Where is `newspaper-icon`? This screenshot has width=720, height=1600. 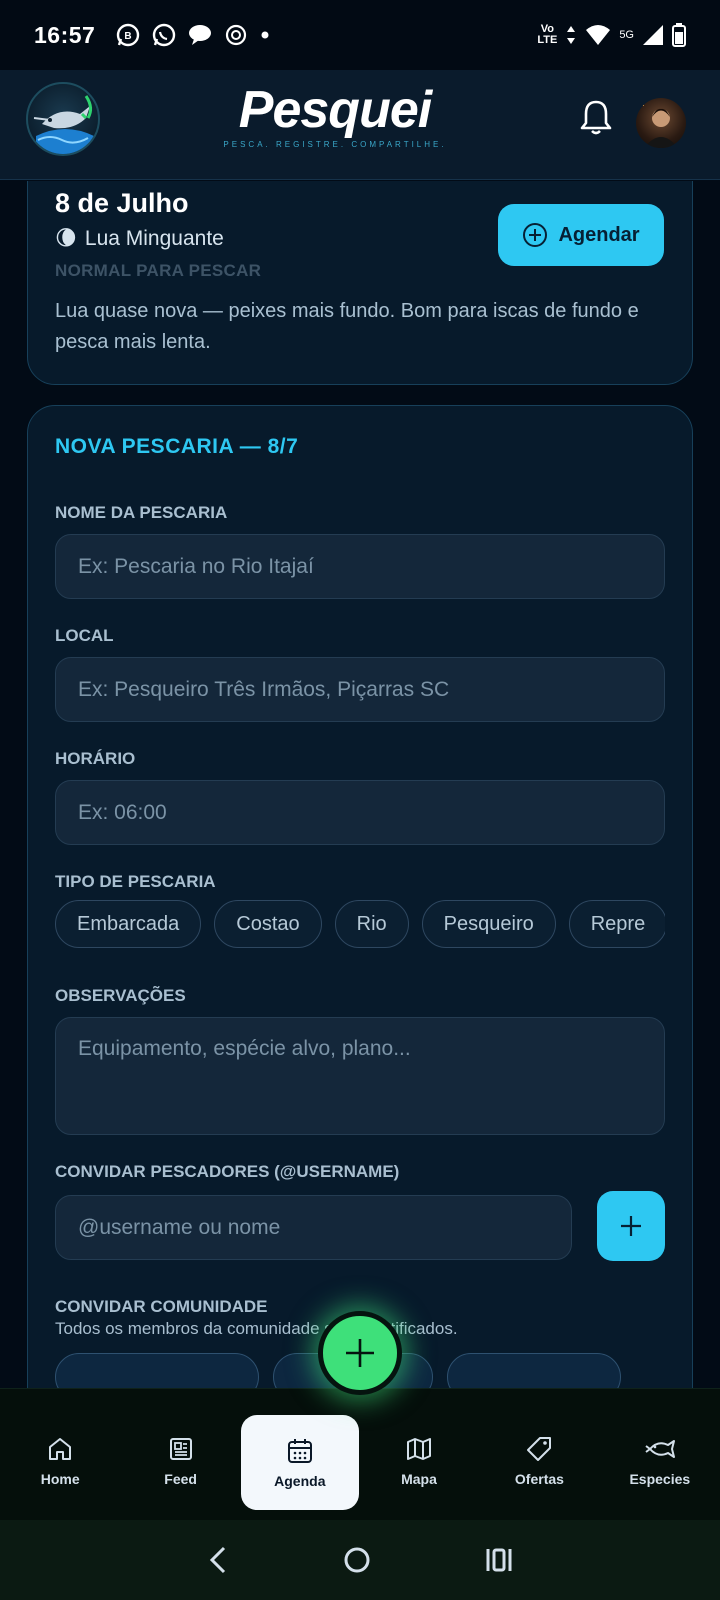 newspaper-icon is located at coordinates (180, 1449).